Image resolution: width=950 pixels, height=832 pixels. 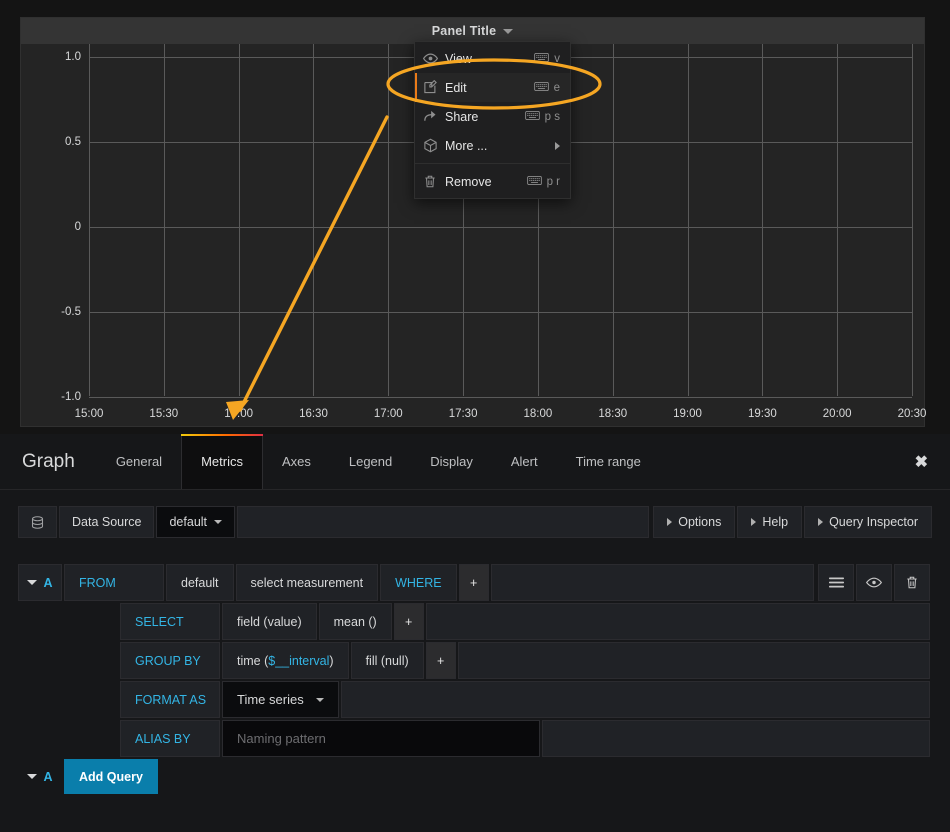 I want to click on add-query-button: Add Query, so click(x=111, y=776).